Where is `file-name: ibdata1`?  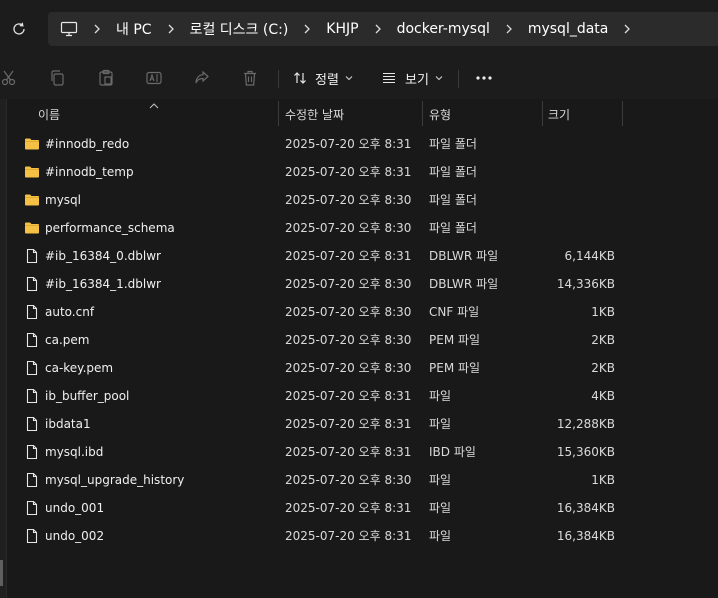 file-name: ibdata1 is located at coordinates (68, 424).